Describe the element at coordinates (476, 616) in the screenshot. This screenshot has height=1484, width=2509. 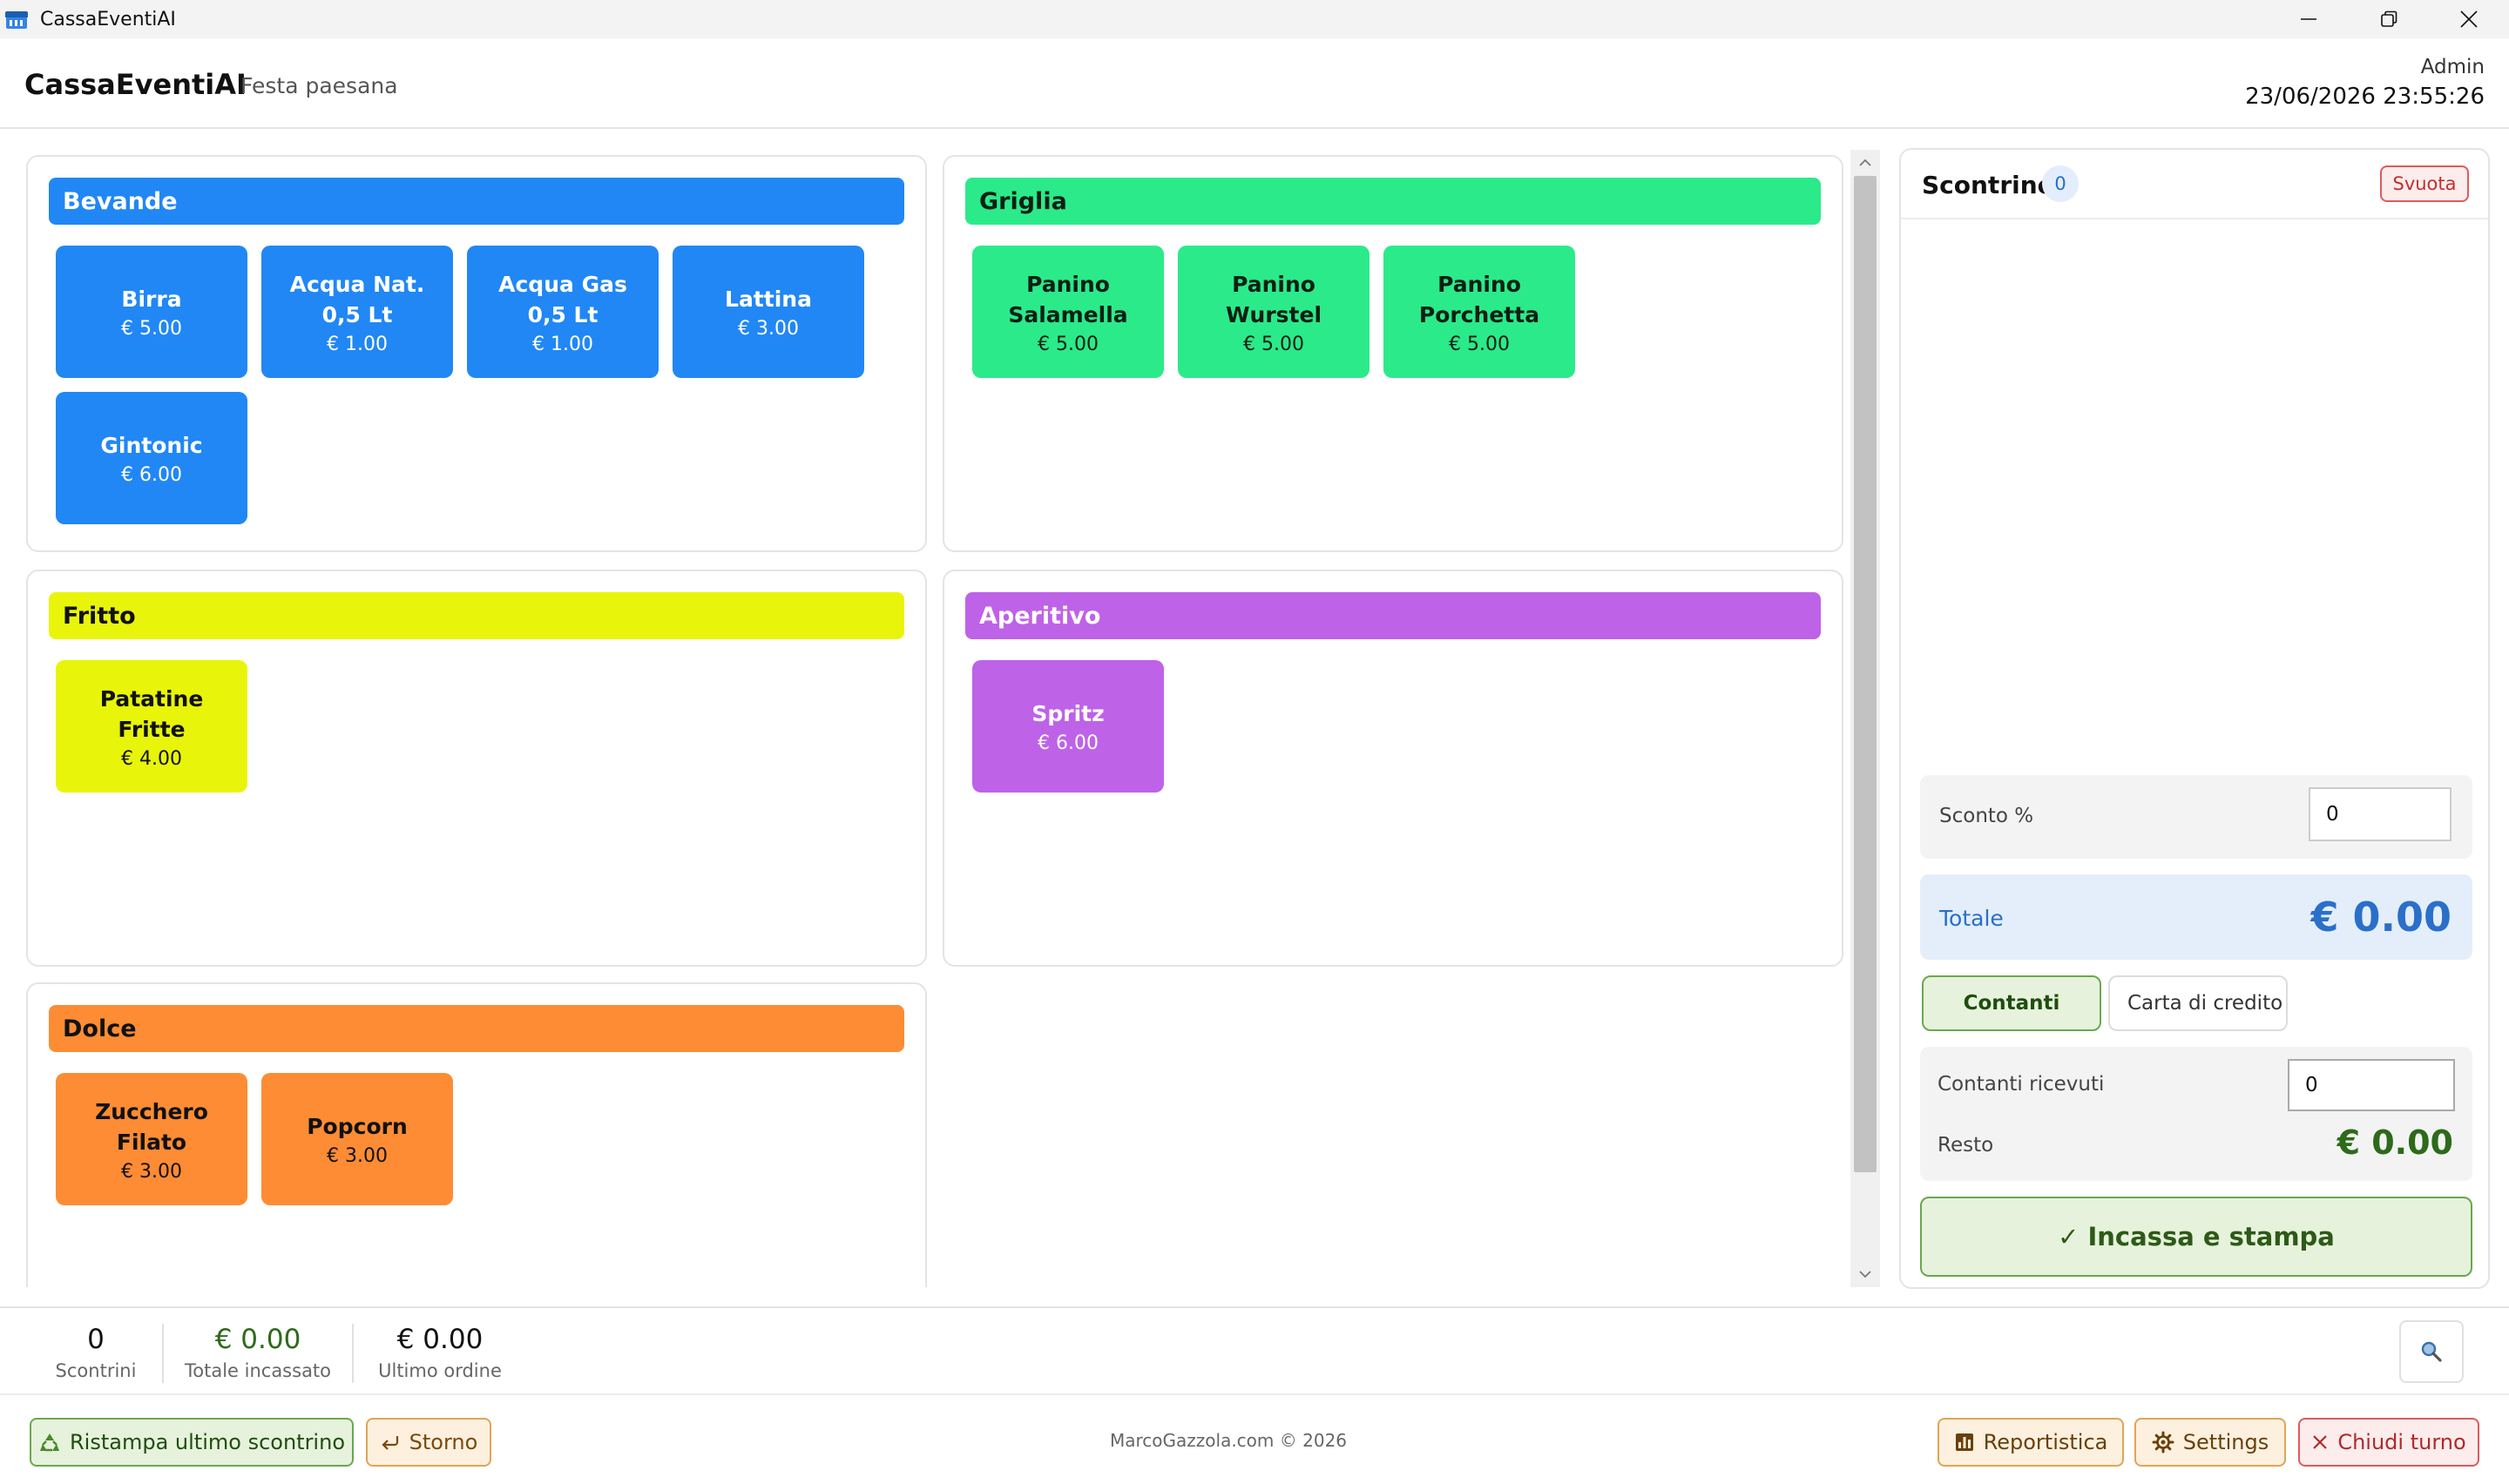
I see `category-header: Fritto` at that location.